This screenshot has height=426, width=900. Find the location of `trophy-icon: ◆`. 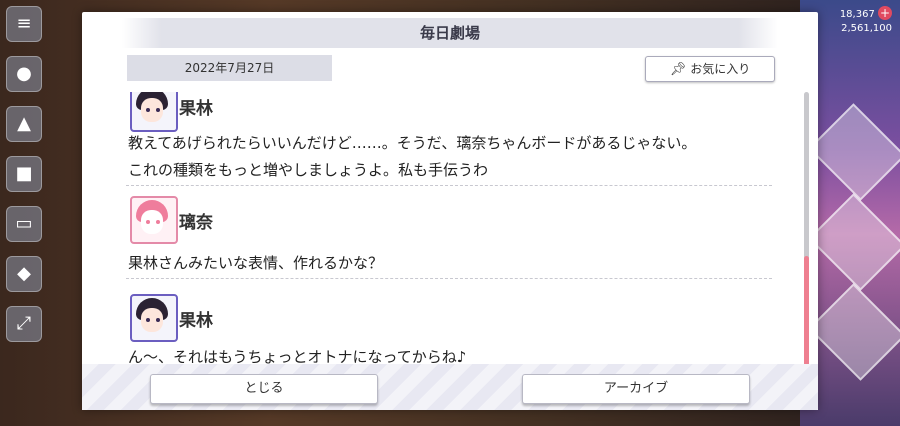

trophy-icon: ◆ is located at coordinates (24, 274).